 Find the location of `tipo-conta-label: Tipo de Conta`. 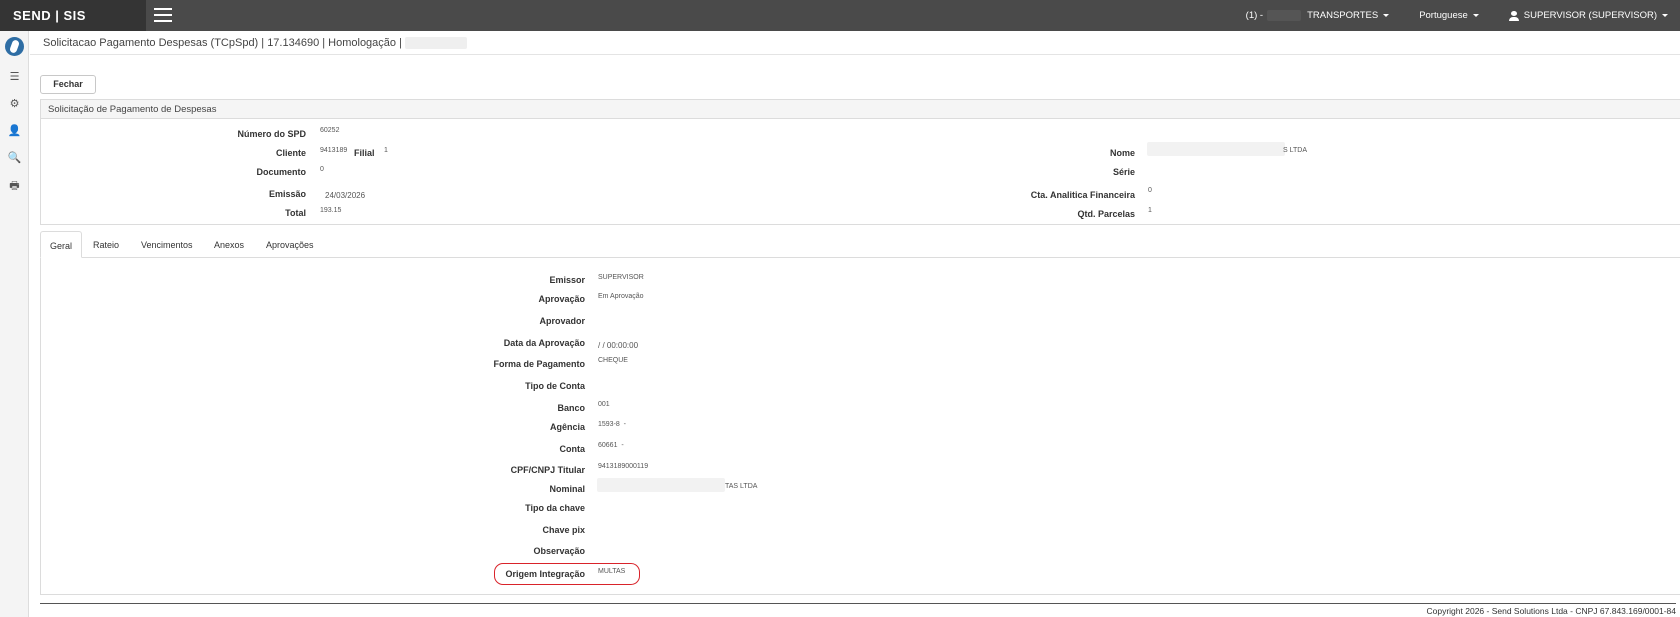

tipo-conta-label: Tipo de Conta is located at coordinates (555, 386).